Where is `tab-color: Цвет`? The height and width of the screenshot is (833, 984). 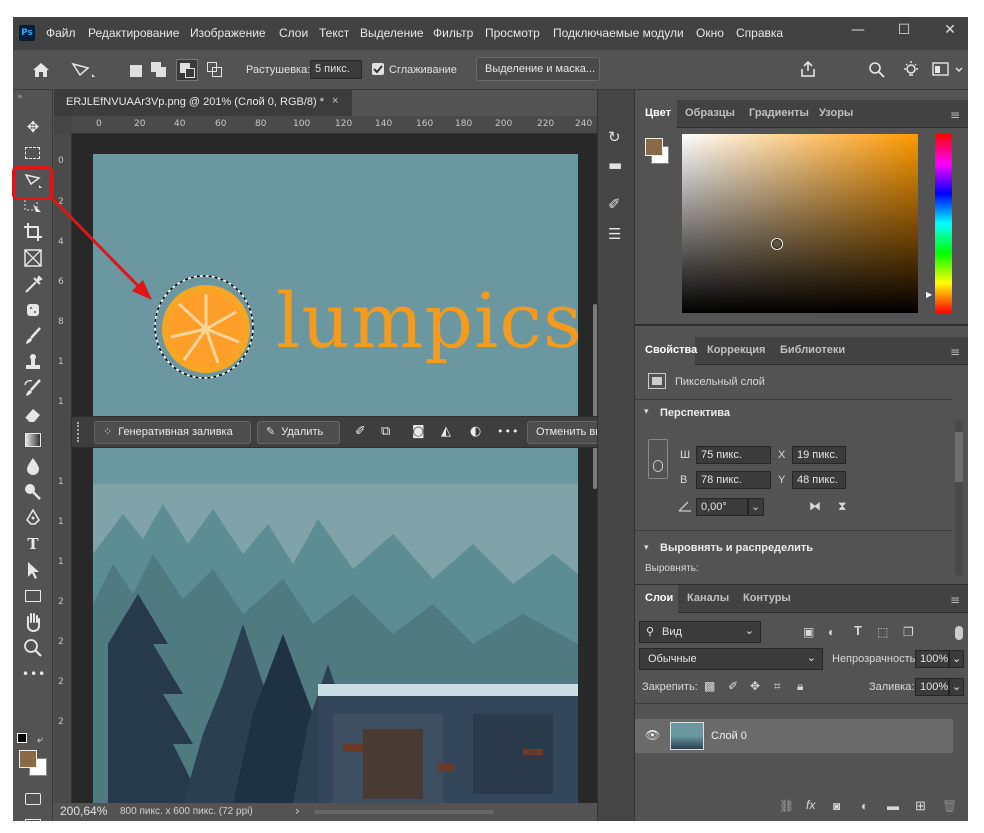 tab-color: Цвет is located at coordinates (658, 113).